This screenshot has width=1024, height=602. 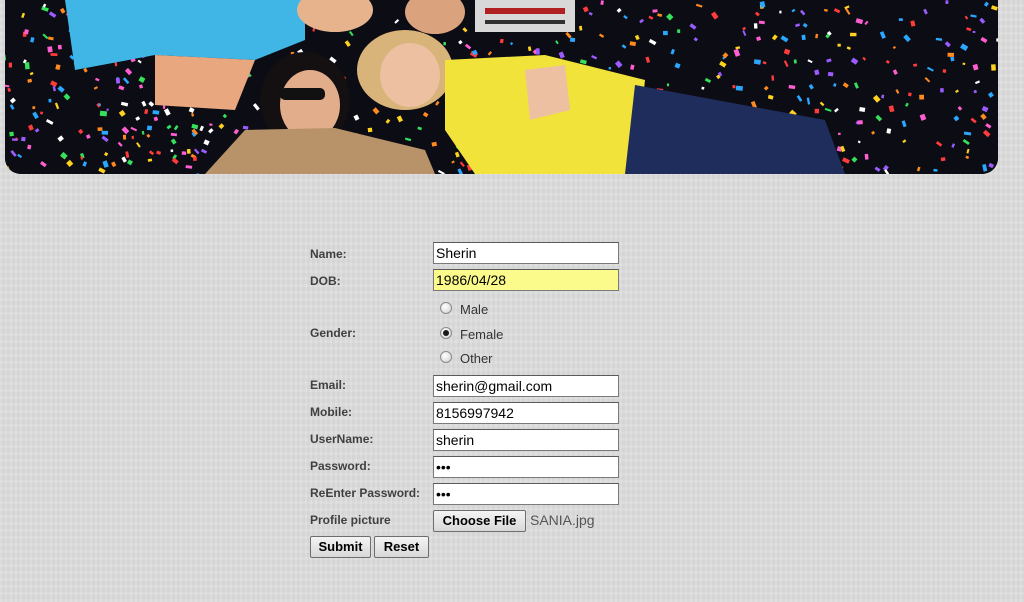 I want to click on choose-file-button: Choose File, so click(x=479, y=521).